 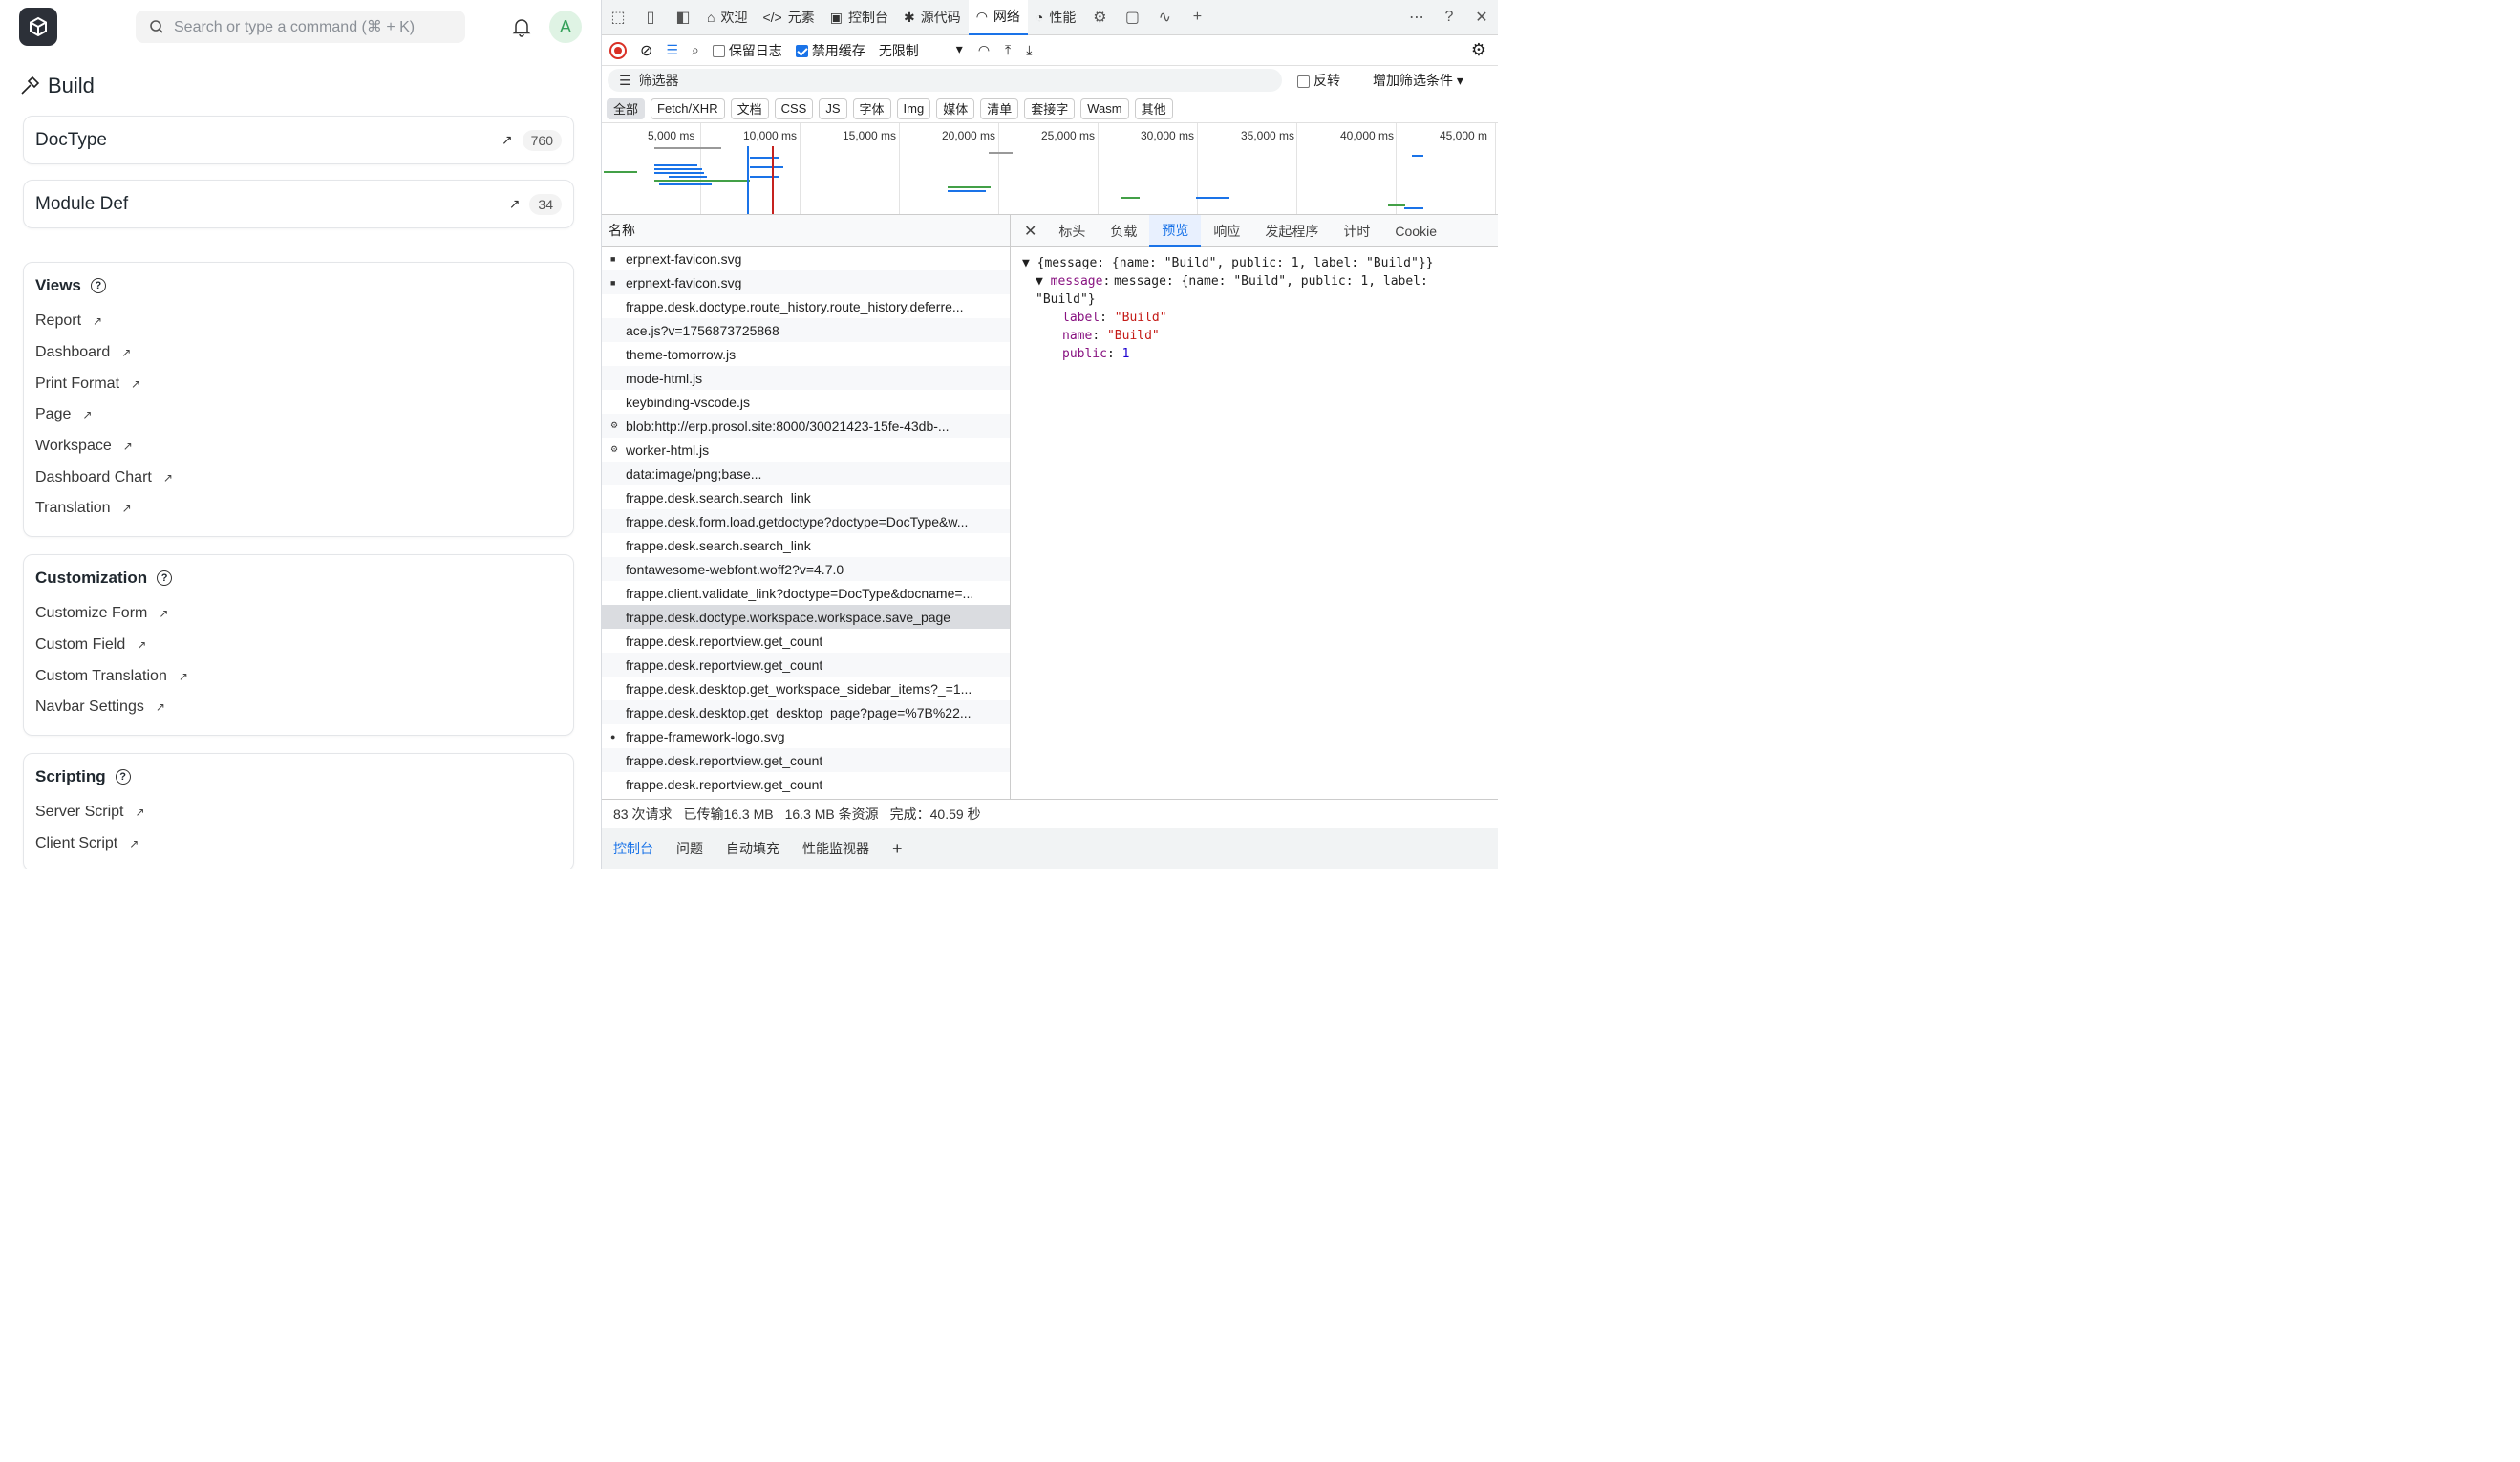 What do you see at coordinates (299, 676) in the screenshot?
I see `link-custom-translation: Custom Translation ↗` at bounding box center [299, 676].